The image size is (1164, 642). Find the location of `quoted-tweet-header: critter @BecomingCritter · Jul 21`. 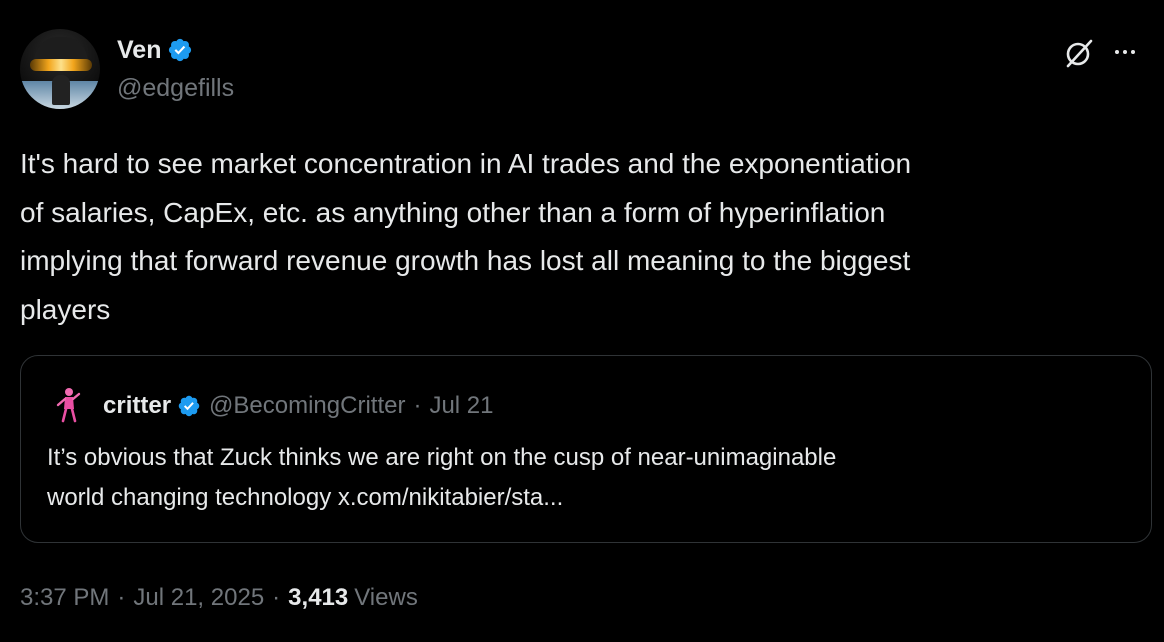

quoted-tweet-header: critter @BecomingCritter · Jul 21 is located at coordinates (298, 406).